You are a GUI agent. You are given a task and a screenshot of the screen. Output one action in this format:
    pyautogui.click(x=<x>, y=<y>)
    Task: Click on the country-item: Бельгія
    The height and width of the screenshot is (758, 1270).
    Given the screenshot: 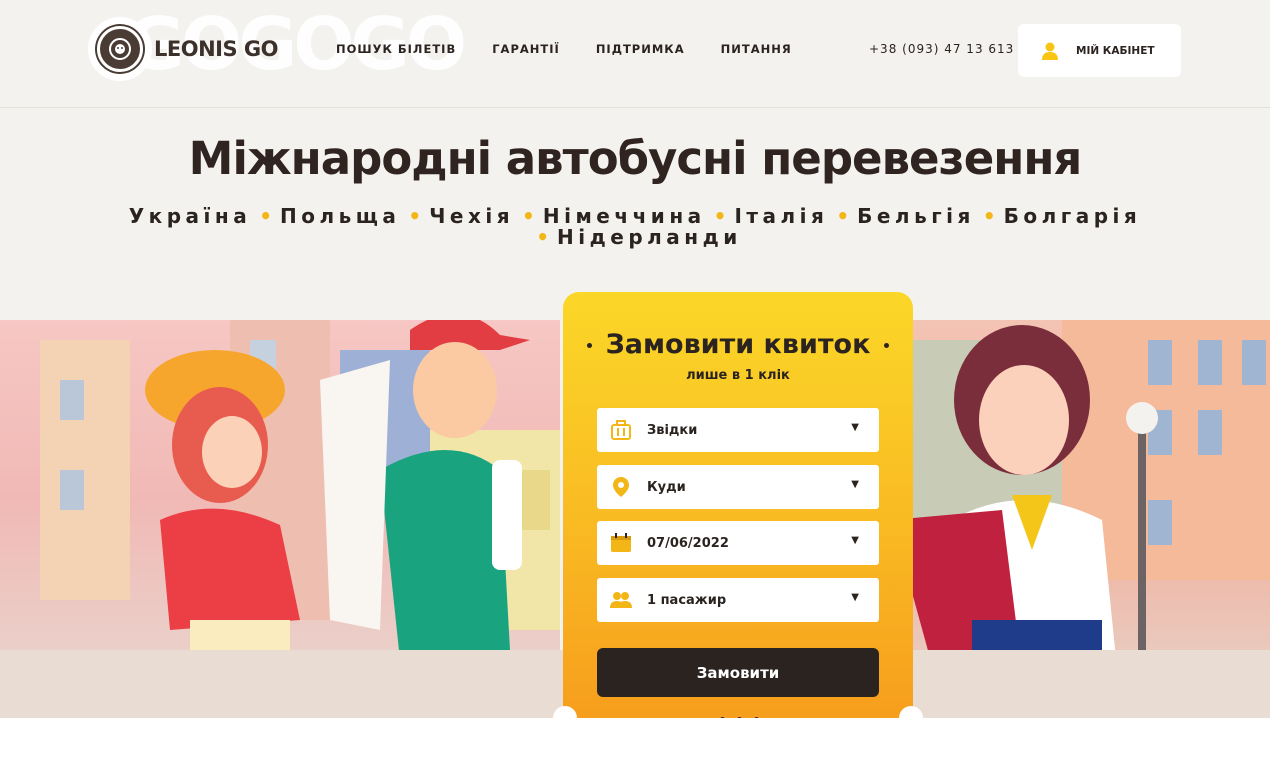 What is the action you would take?
    pyautogui.click(x=916, y=216)
    